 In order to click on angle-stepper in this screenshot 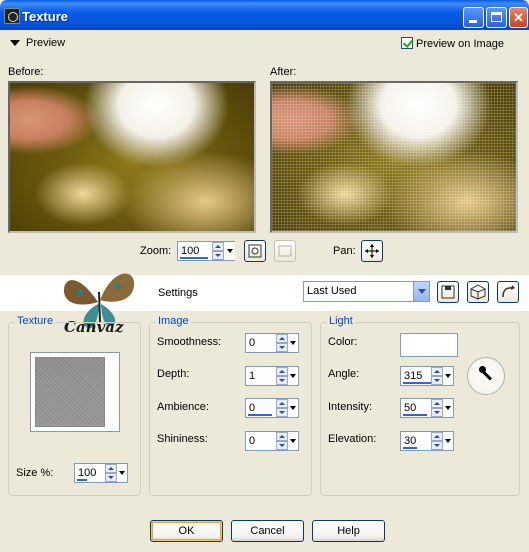, I will do `click(437, 376)`.